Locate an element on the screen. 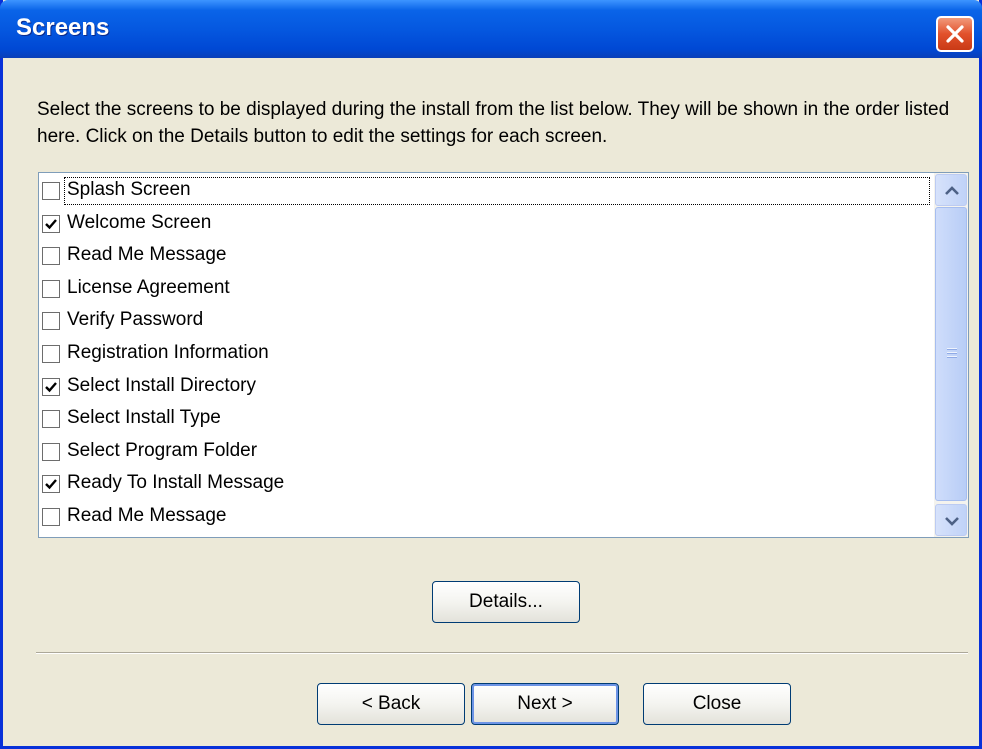 This screenshot has height=749, width=982. close-window-button is located at coordinates (955, 34).